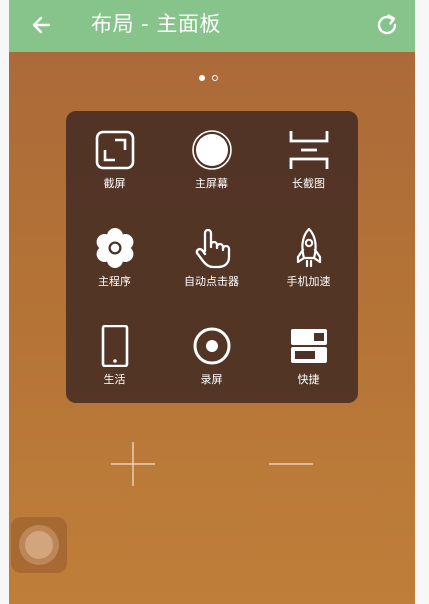  I want to click on panel-item-label: 主程序, so click(114, 281).